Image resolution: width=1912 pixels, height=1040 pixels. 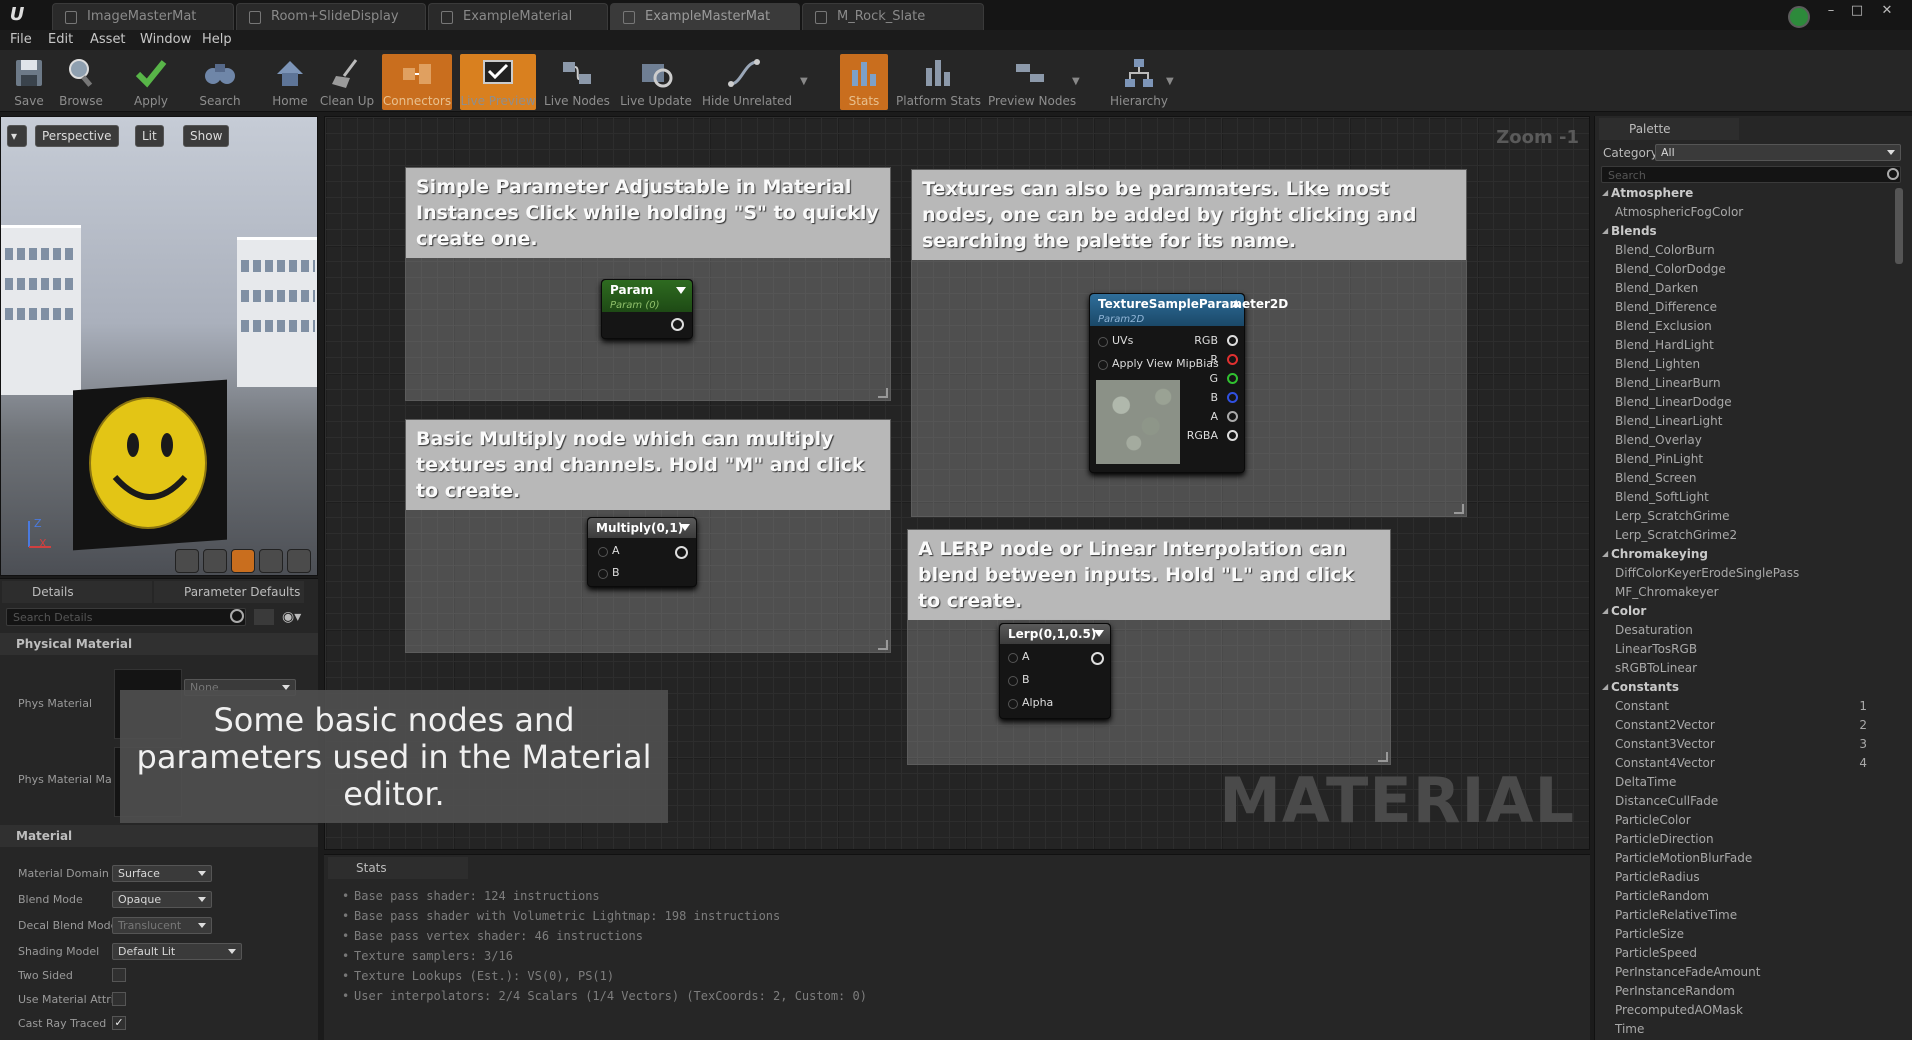 I want to click on param-node: Param Param (0), so click(x=647, y=309).